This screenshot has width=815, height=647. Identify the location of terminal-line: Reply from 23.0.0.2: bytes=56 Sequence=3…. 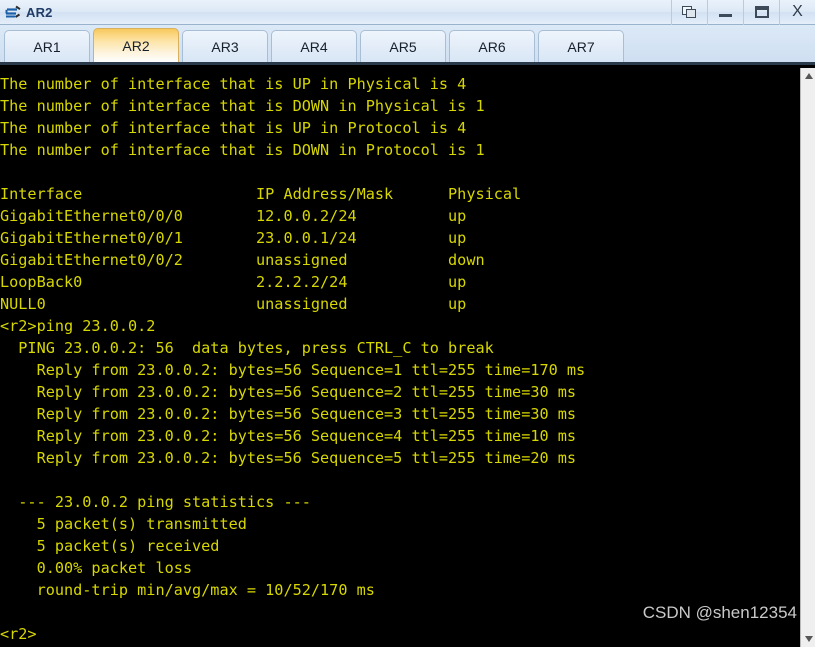
(288, 414).